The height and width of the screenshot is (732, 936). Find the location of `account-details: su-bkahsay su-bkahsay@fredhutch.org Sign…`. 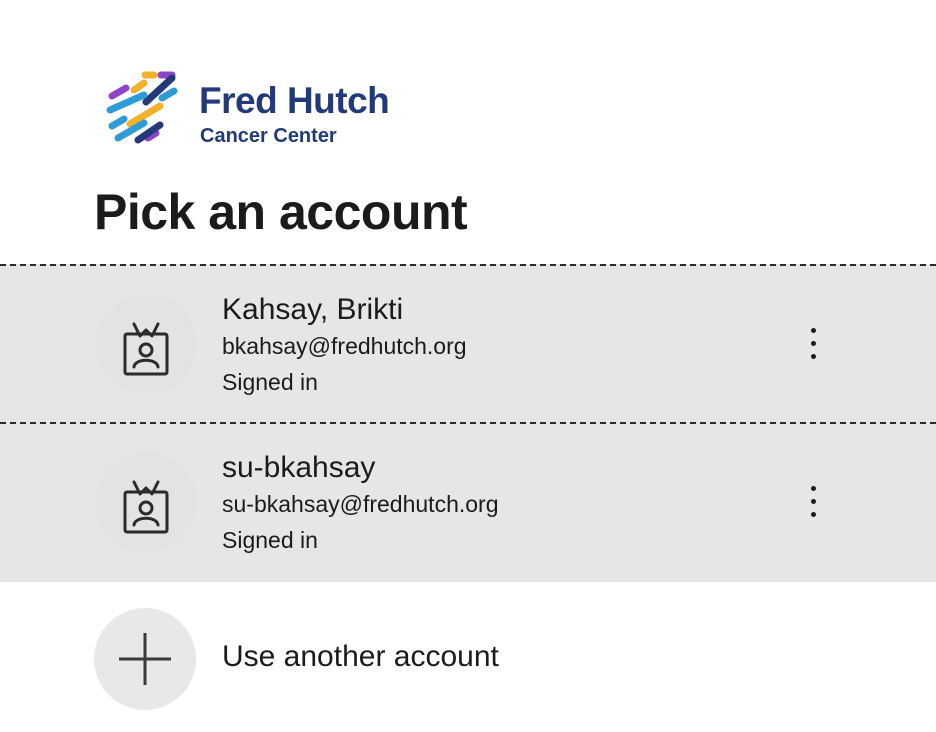

account-details: su-bkahsay su-bkahsay@fredhutch.org Sign… is located at coordinates (360, 504).